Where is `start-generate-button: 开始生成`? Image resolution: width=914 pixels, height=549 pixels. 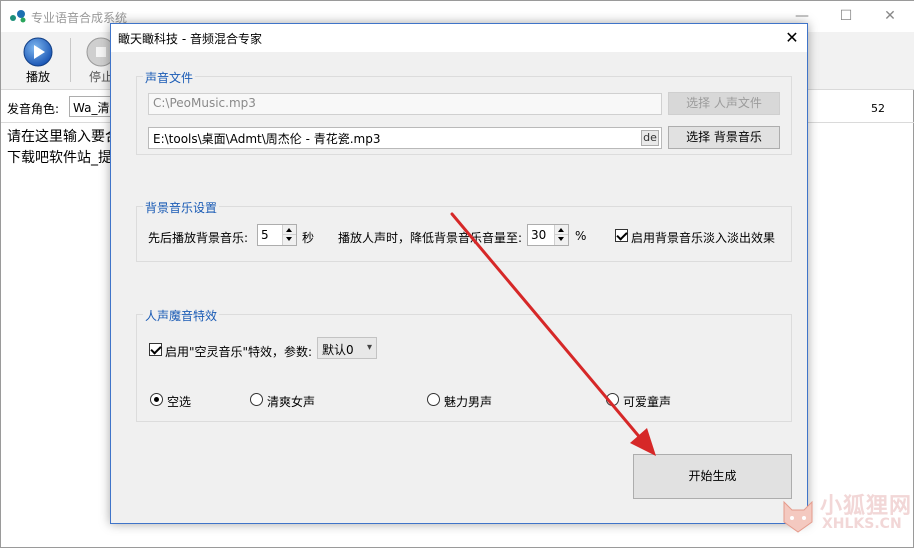
start-generate-button: 开始生成 is located at coordinates (712, 476).